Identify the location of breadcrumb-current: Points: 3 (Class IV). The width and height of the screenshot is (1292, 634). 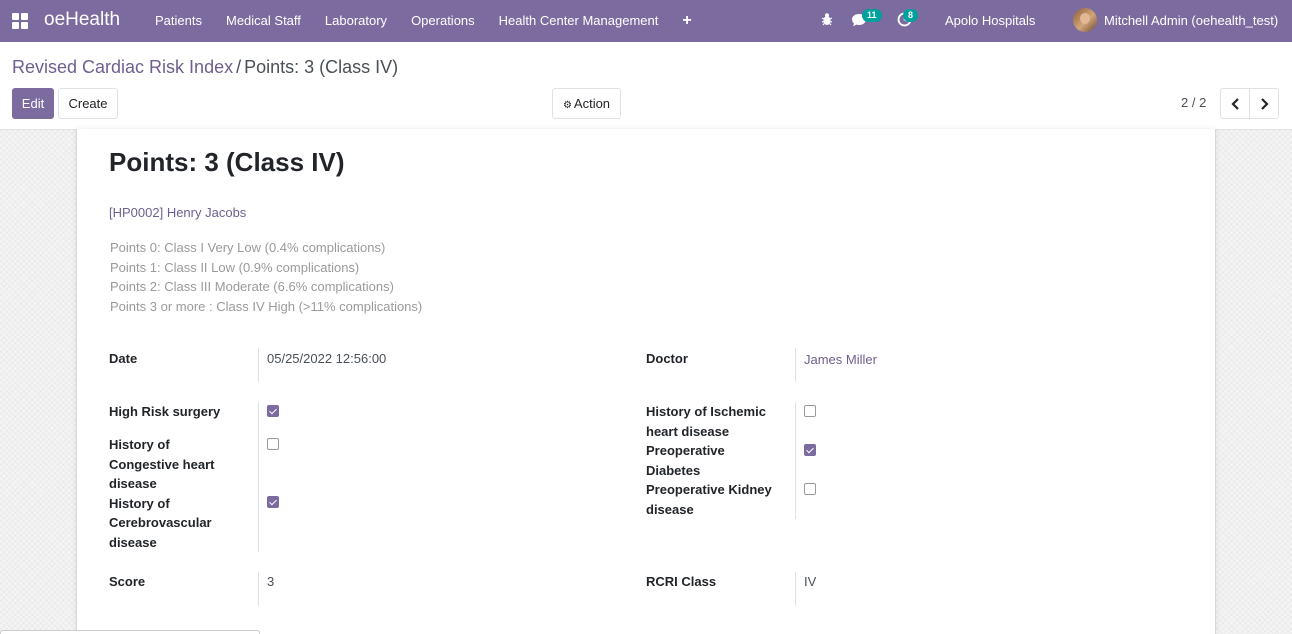
(321, 67).